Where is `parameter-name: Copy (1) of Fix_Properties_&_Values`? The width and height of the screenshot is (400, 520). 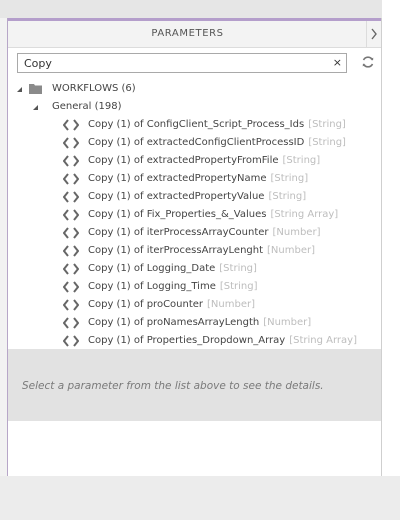 parameter-name: Copy (1) of Fix_Properties_&_Values is located at coordinates (177, 214).